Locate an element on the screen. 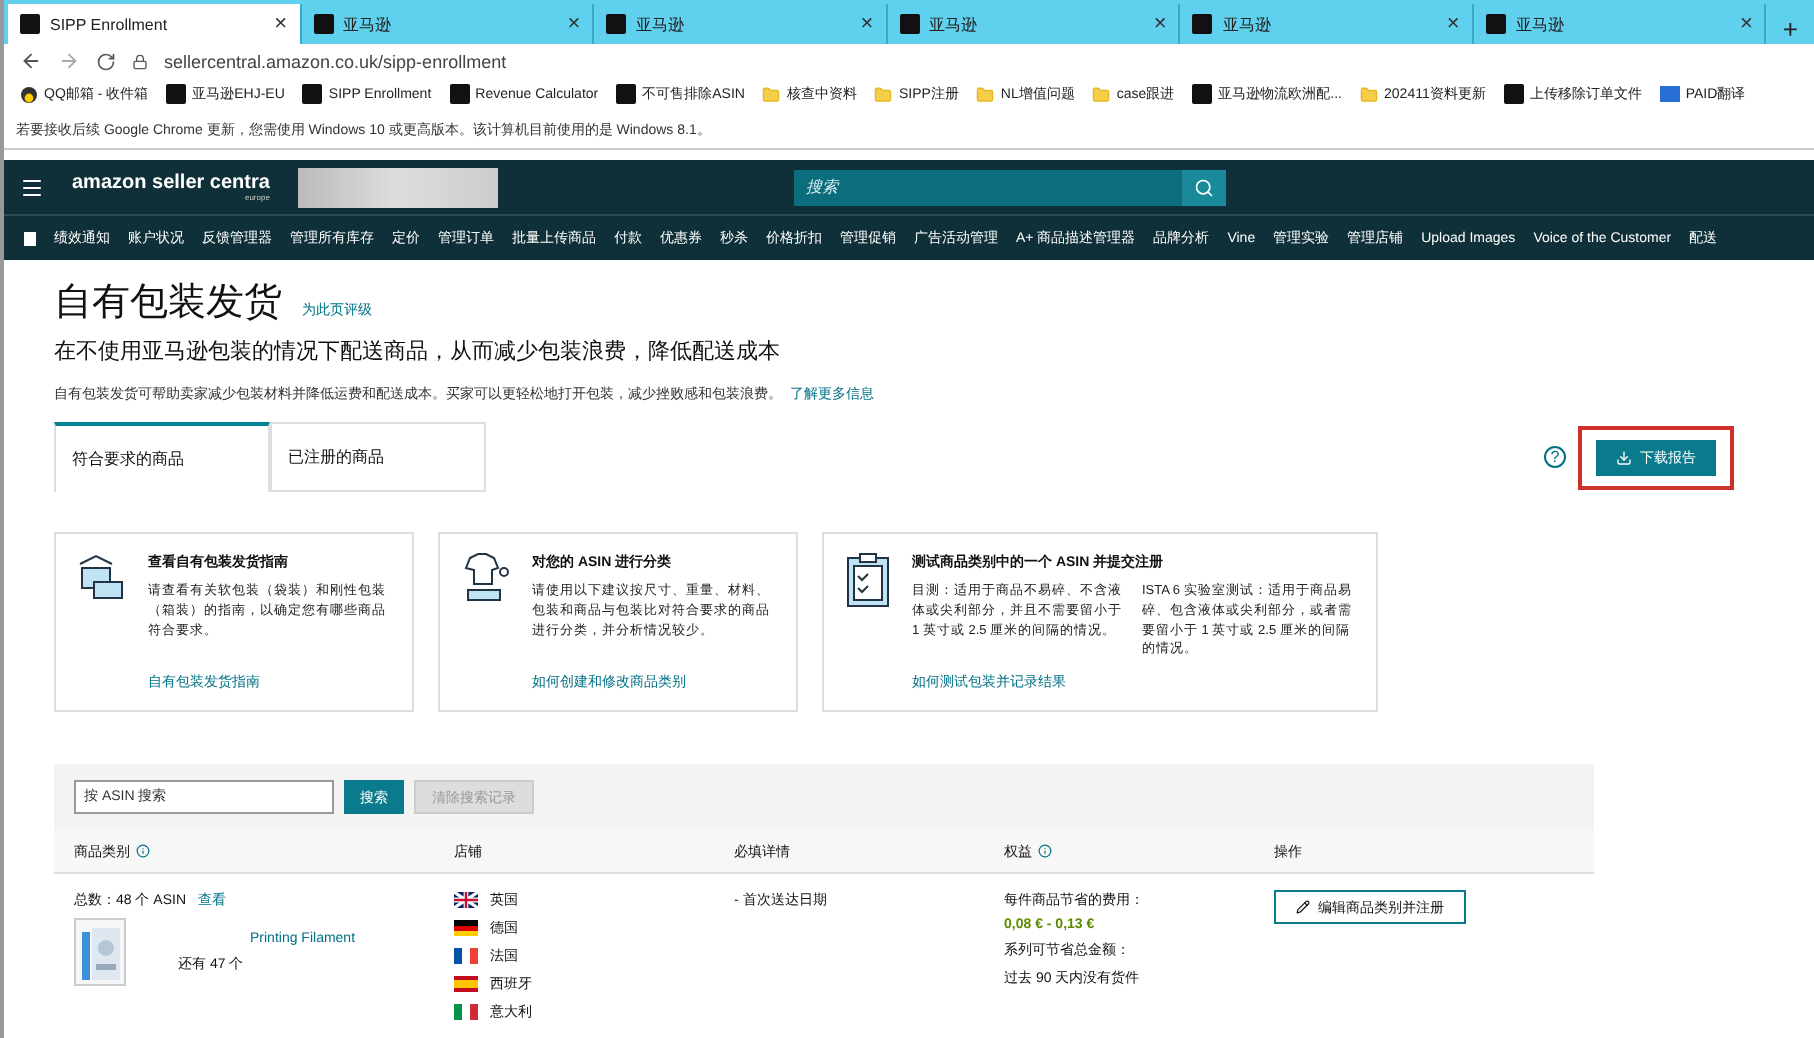 This screenshot has width=1814, height=1038. menu-icon is located at coordinates (32, 187).